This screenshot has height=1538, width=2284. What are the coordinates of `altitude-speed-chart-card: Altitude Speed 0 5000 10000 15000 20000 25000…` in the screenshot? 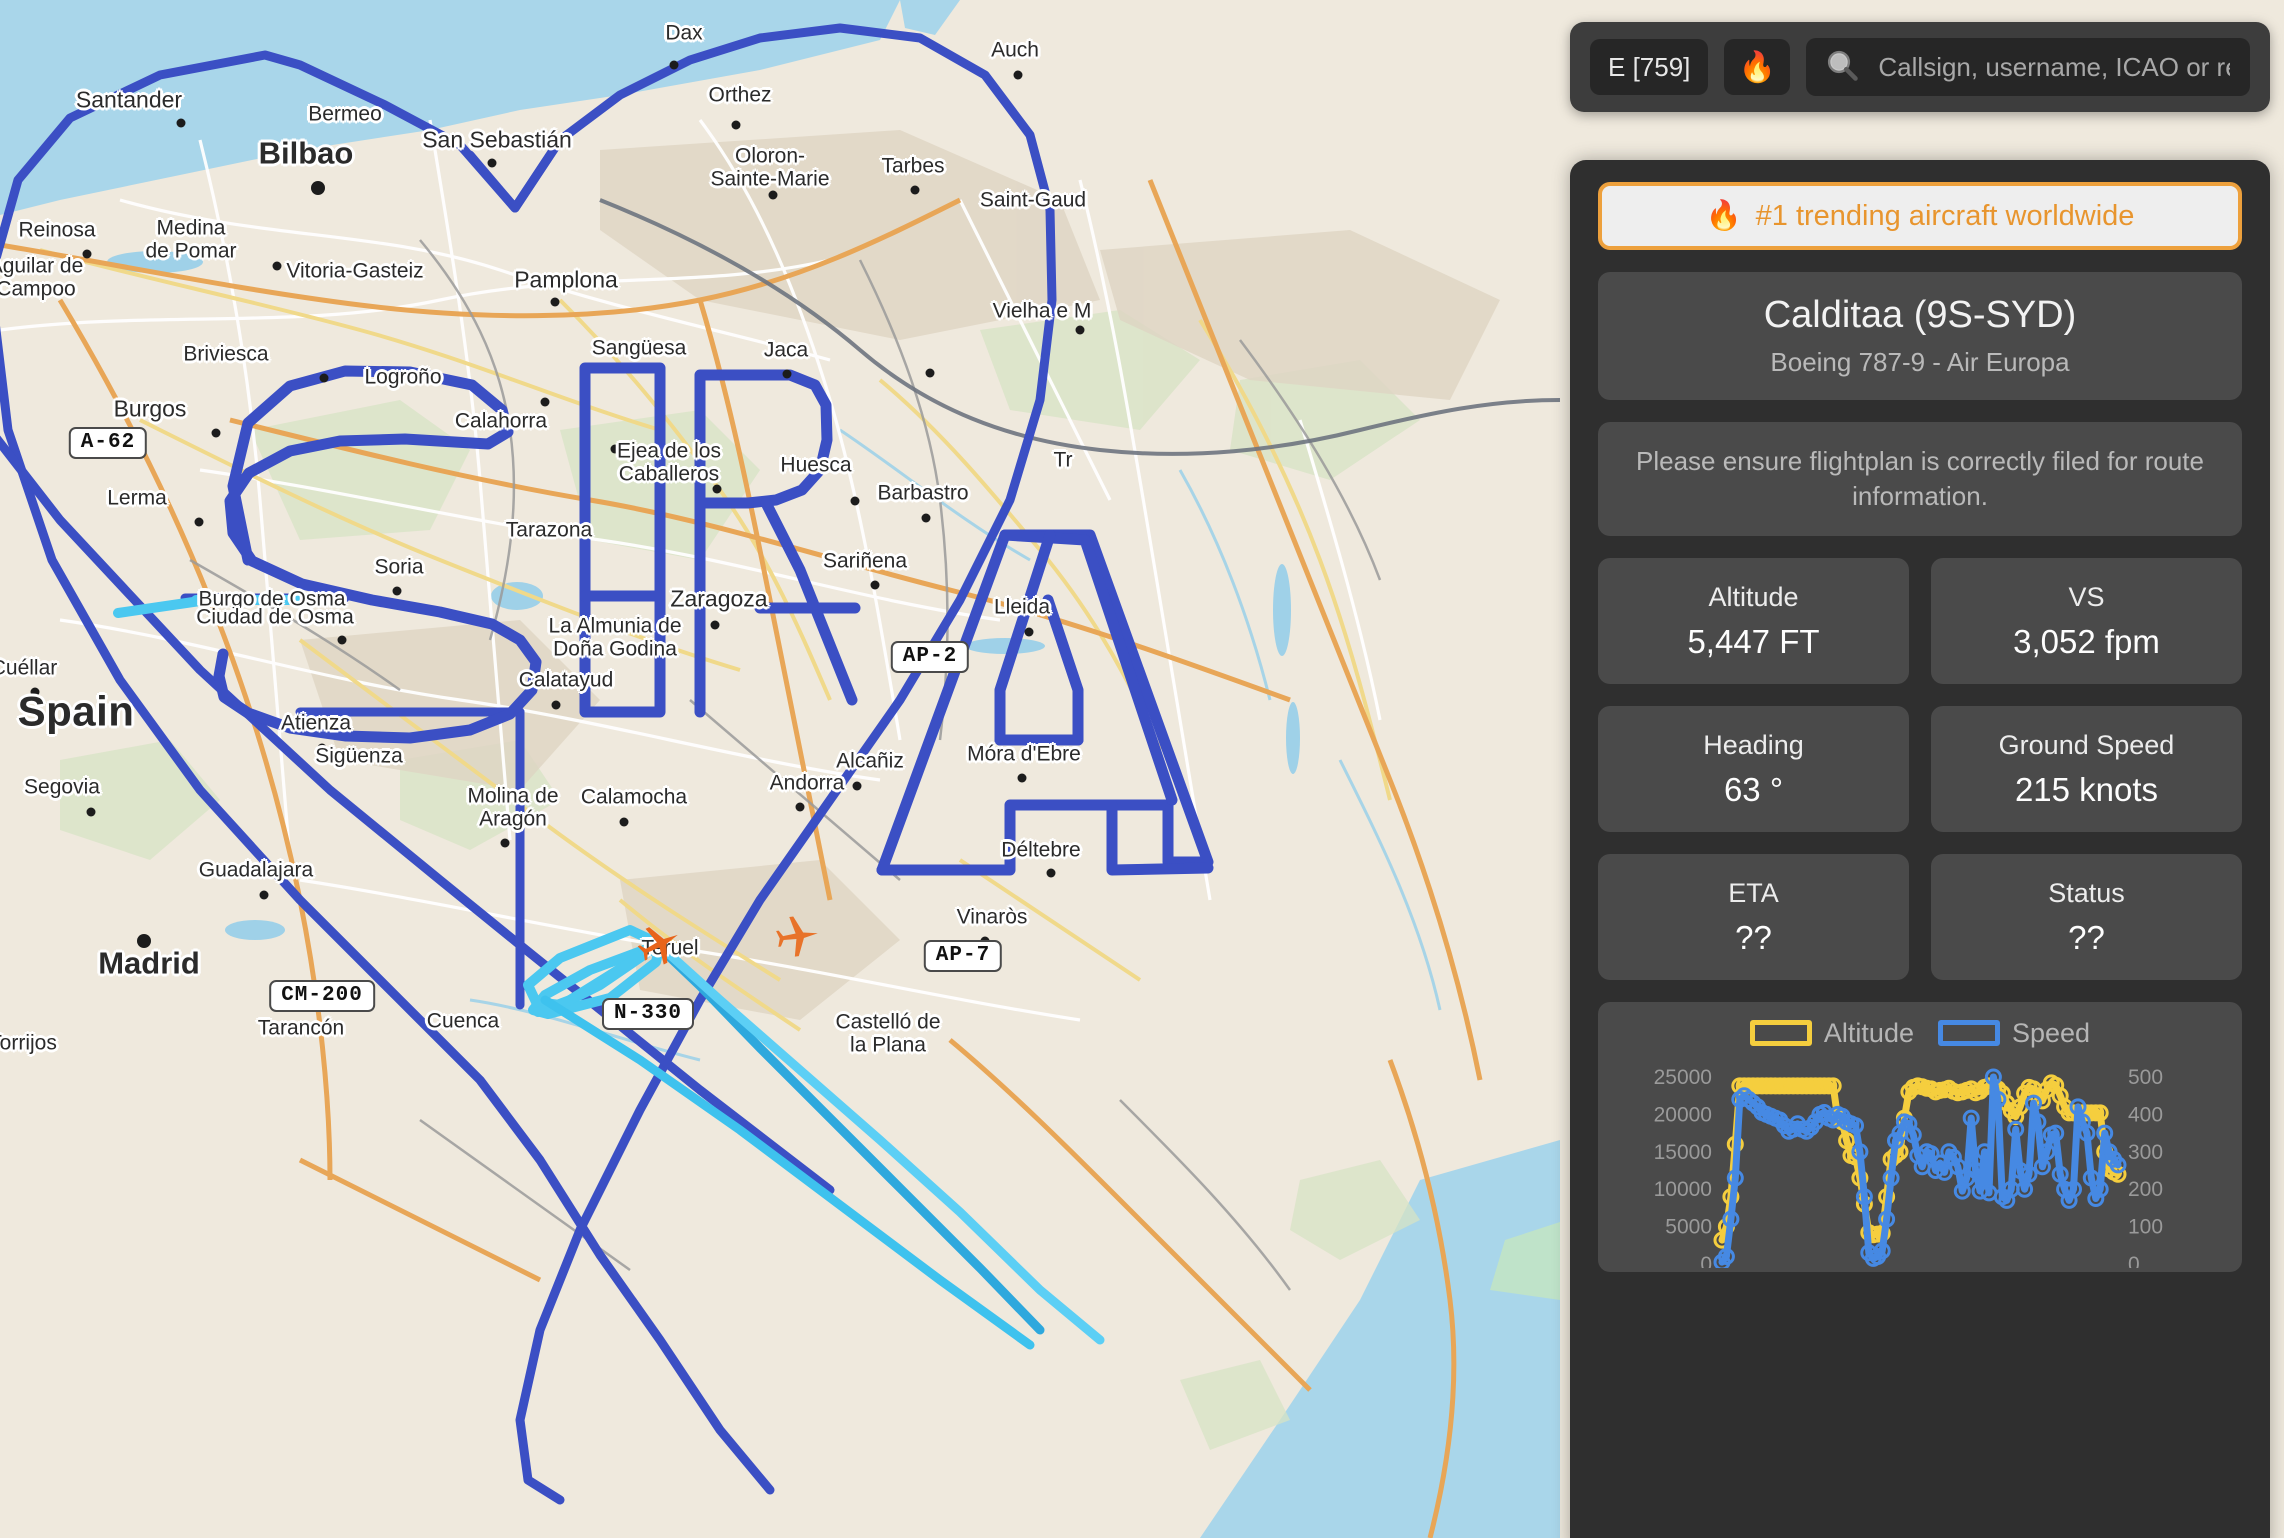 It's located at (1920, 1137).